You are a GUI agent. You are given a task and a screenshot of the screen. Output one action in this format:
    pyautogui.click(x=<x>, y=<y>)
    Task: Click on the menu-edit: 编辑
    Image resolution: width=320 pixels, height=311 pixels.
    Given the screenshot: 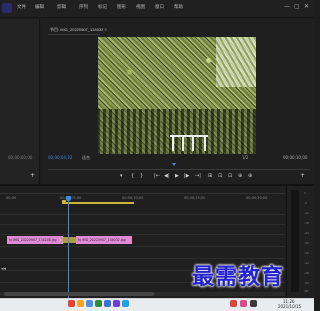 What is the action you would take?
    pyautogui.click(x=39, y=7)
    